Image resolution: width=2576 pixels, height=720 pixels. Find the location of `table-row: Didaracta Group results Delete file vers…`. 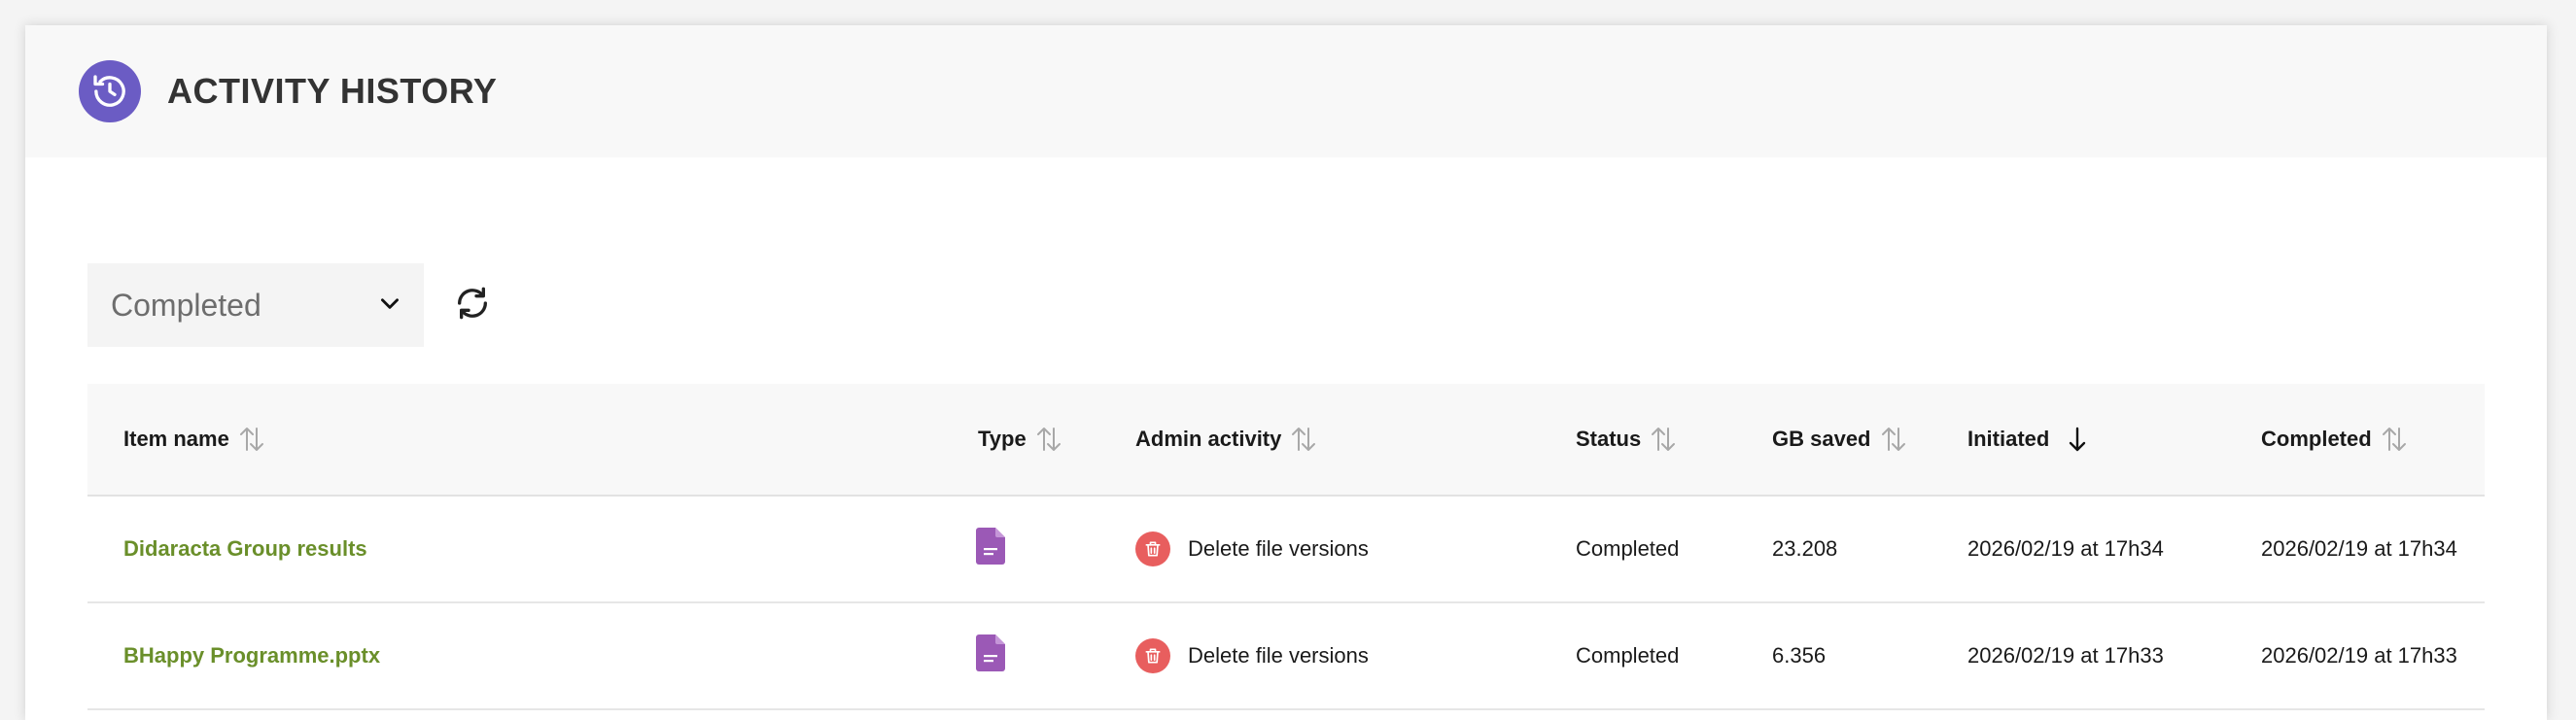

table-row: Didaracta Group results Delete file vers… is located at coordinates (1286, 550).